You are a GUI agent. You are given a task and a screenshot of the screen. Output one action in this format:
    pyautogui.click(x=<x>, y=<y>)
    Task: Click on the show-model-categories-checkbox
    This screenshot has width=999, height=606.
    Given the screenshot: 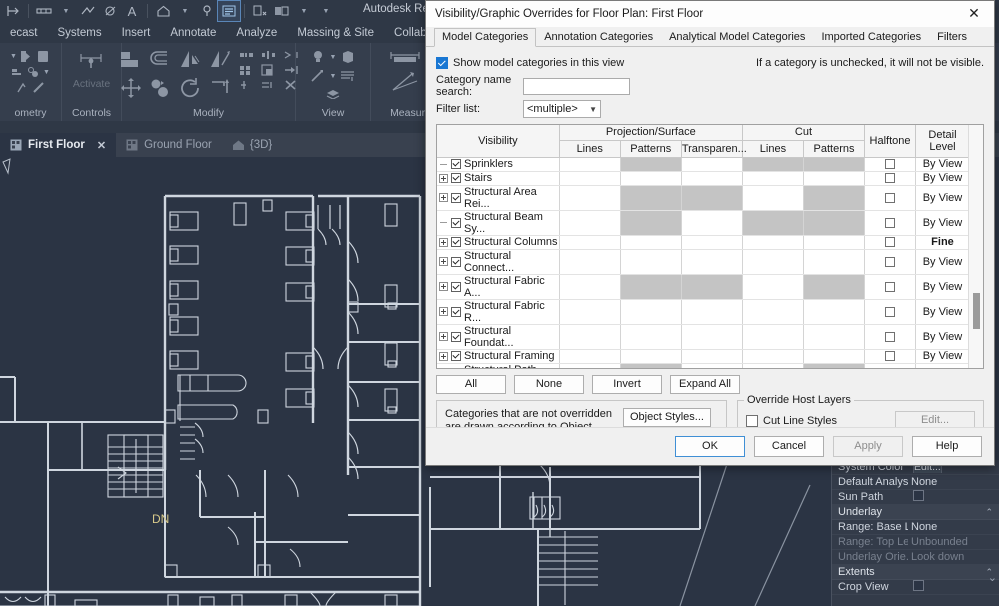 What is the action you would take?
    pyautogui.click(x=442, y=63)
    